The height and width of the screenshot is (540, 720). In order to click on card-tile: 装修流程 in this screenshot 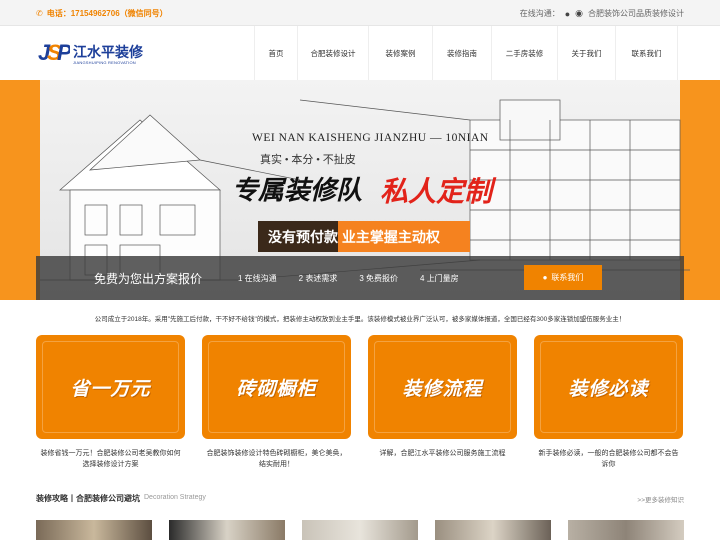, I will do `click(442, 387)`.